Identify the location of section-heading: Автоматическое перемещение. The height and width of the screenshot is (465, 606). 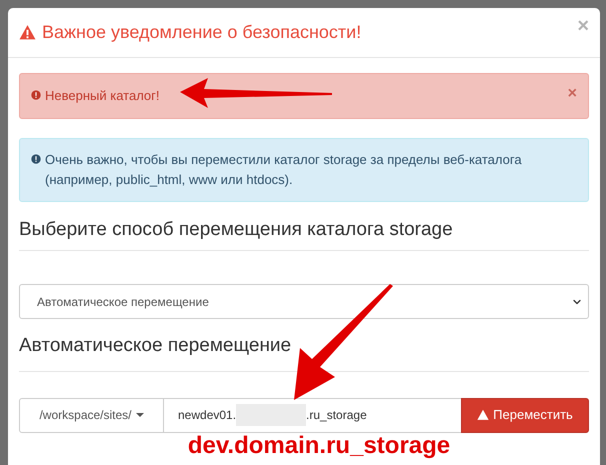
(155, 345).